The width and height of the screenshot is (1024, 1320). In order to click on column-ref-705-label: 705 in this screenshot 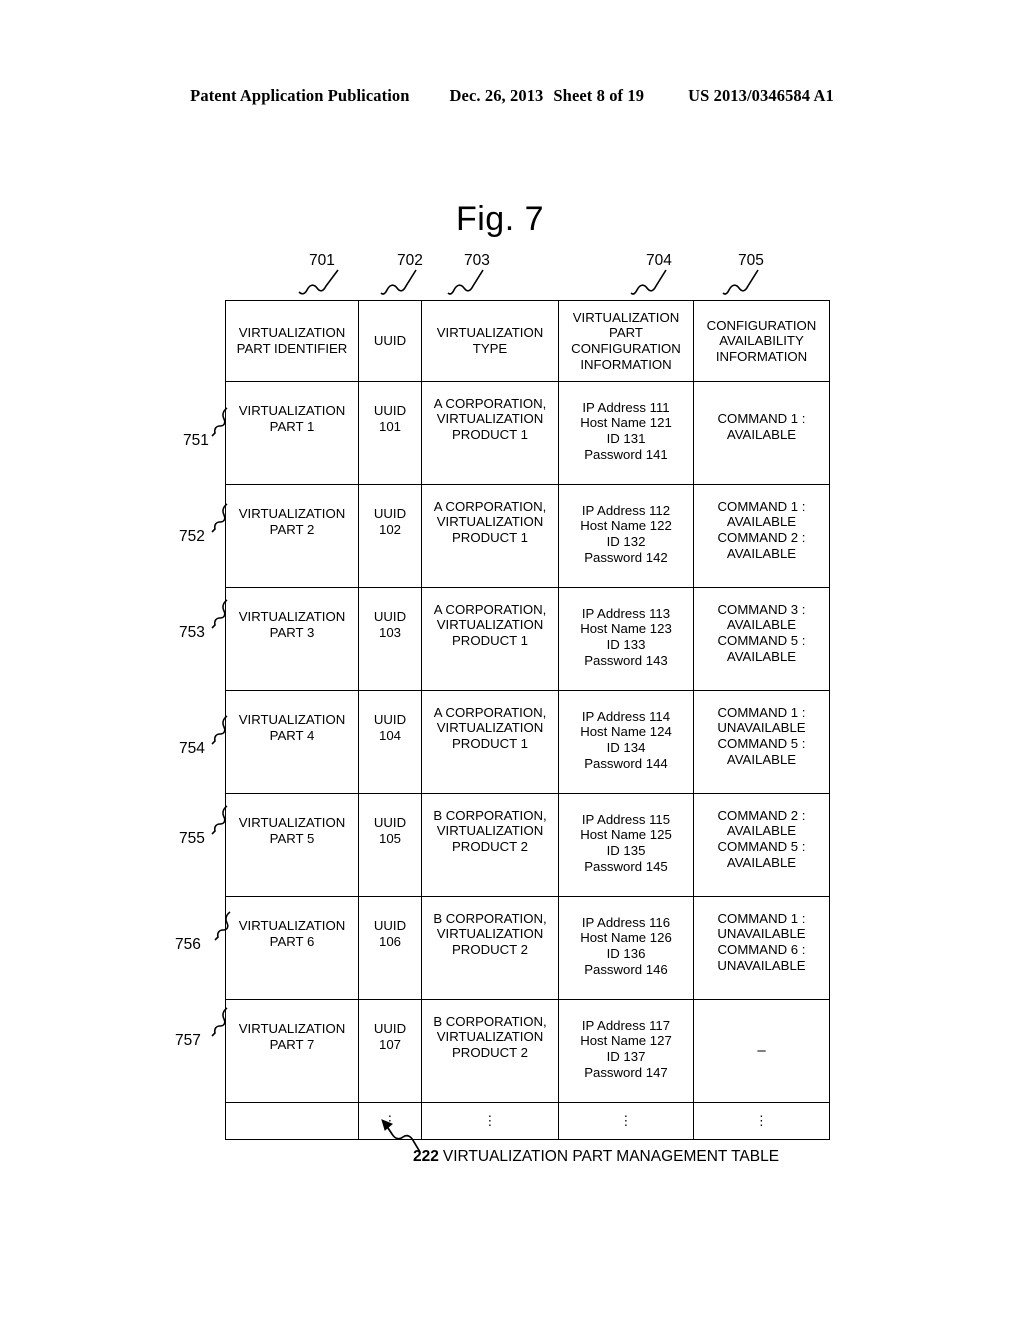, I will do `click(751, 260)`.